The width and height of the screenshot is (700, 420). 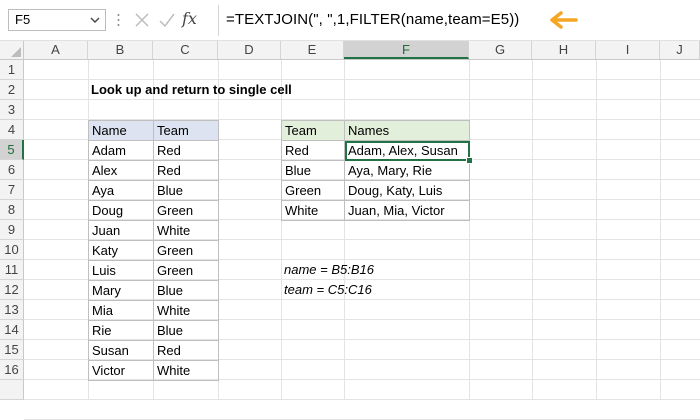 What do you see at coordinates (121, 230) in the screenshot?
I see `name-cell: Juan` at bounding box center [121, 230].